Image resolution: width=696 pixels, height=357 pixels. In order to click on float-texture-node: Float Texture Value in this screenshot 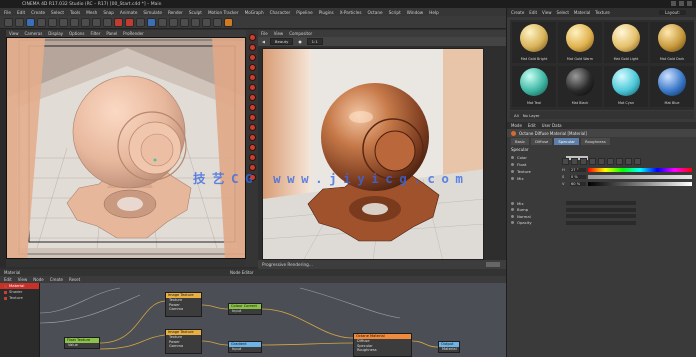, I will do `click(82, 343)`.